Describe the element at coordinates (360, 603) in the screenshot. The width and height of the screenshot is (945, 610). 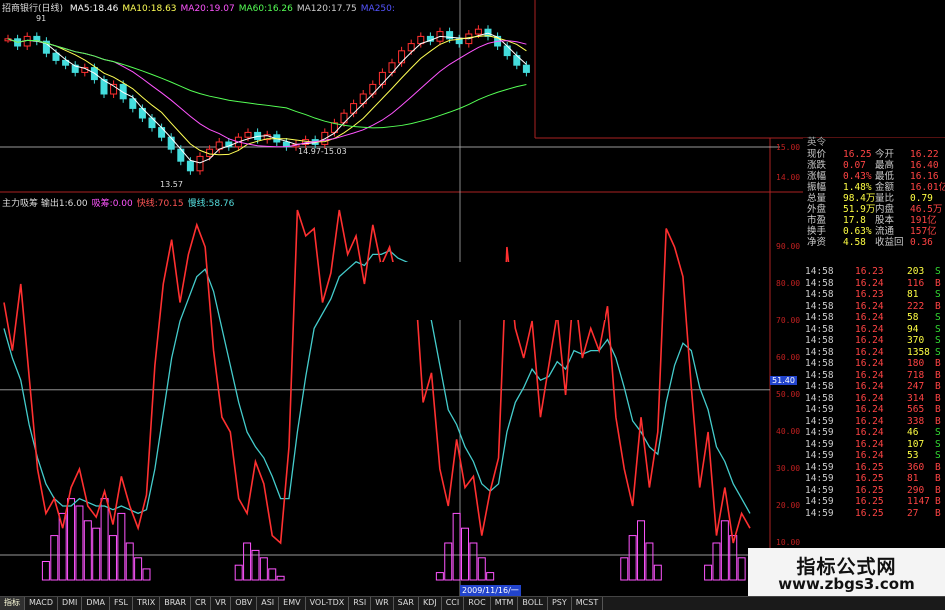
I see `tab-rsi: RSI` at that location.